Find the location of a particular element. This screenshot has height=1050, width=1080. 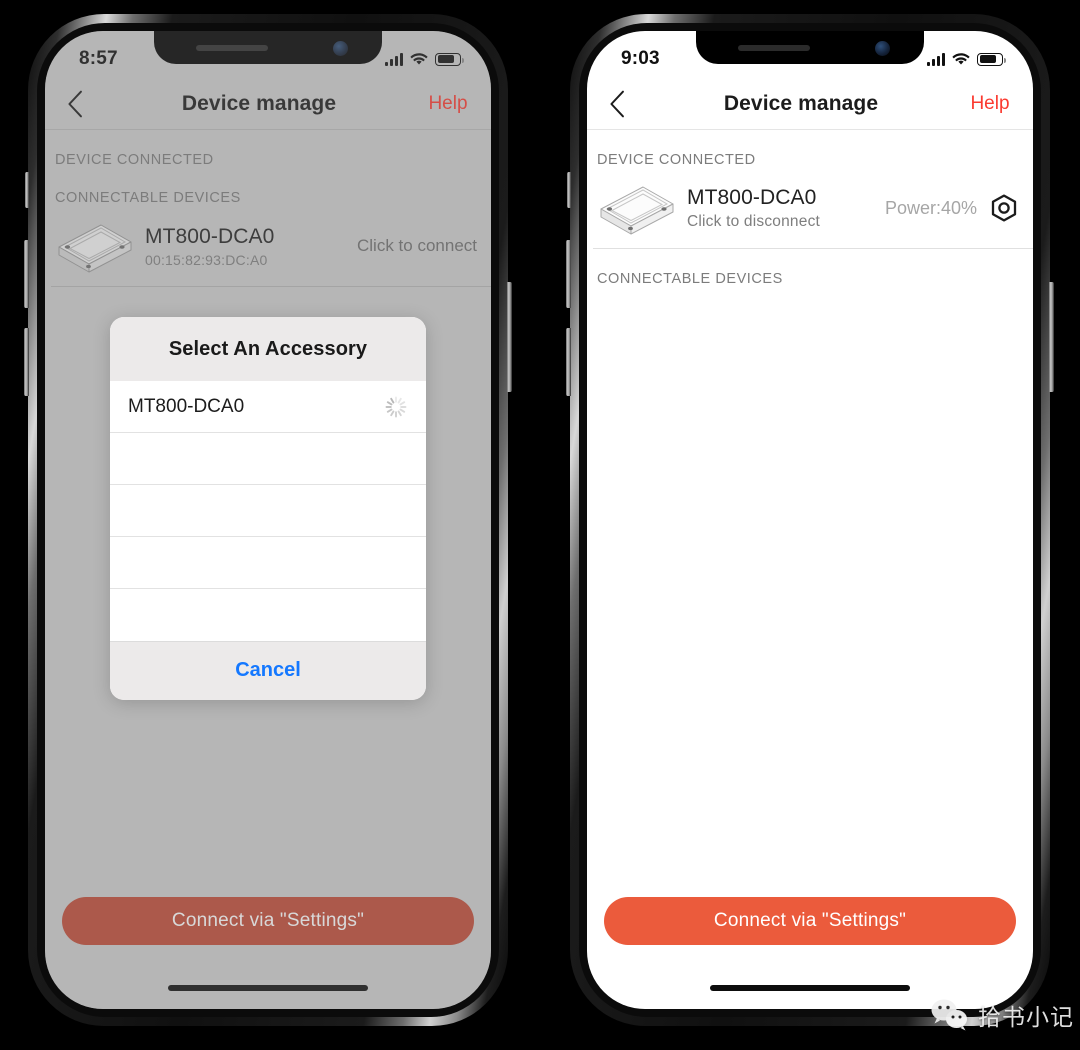

sheet-accessory-list: MT800-DCA0 is located at coordinates (268, 511).